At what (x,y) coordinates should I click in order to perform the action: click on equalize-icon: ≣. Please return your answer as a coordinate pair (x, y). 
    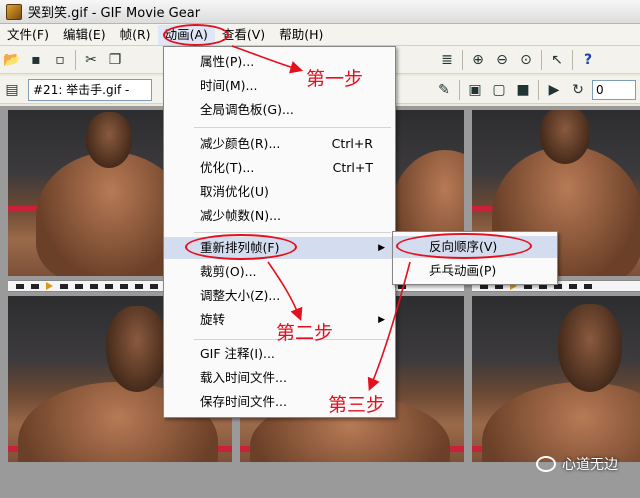
    Looking at the image, I should click on (447, 60).